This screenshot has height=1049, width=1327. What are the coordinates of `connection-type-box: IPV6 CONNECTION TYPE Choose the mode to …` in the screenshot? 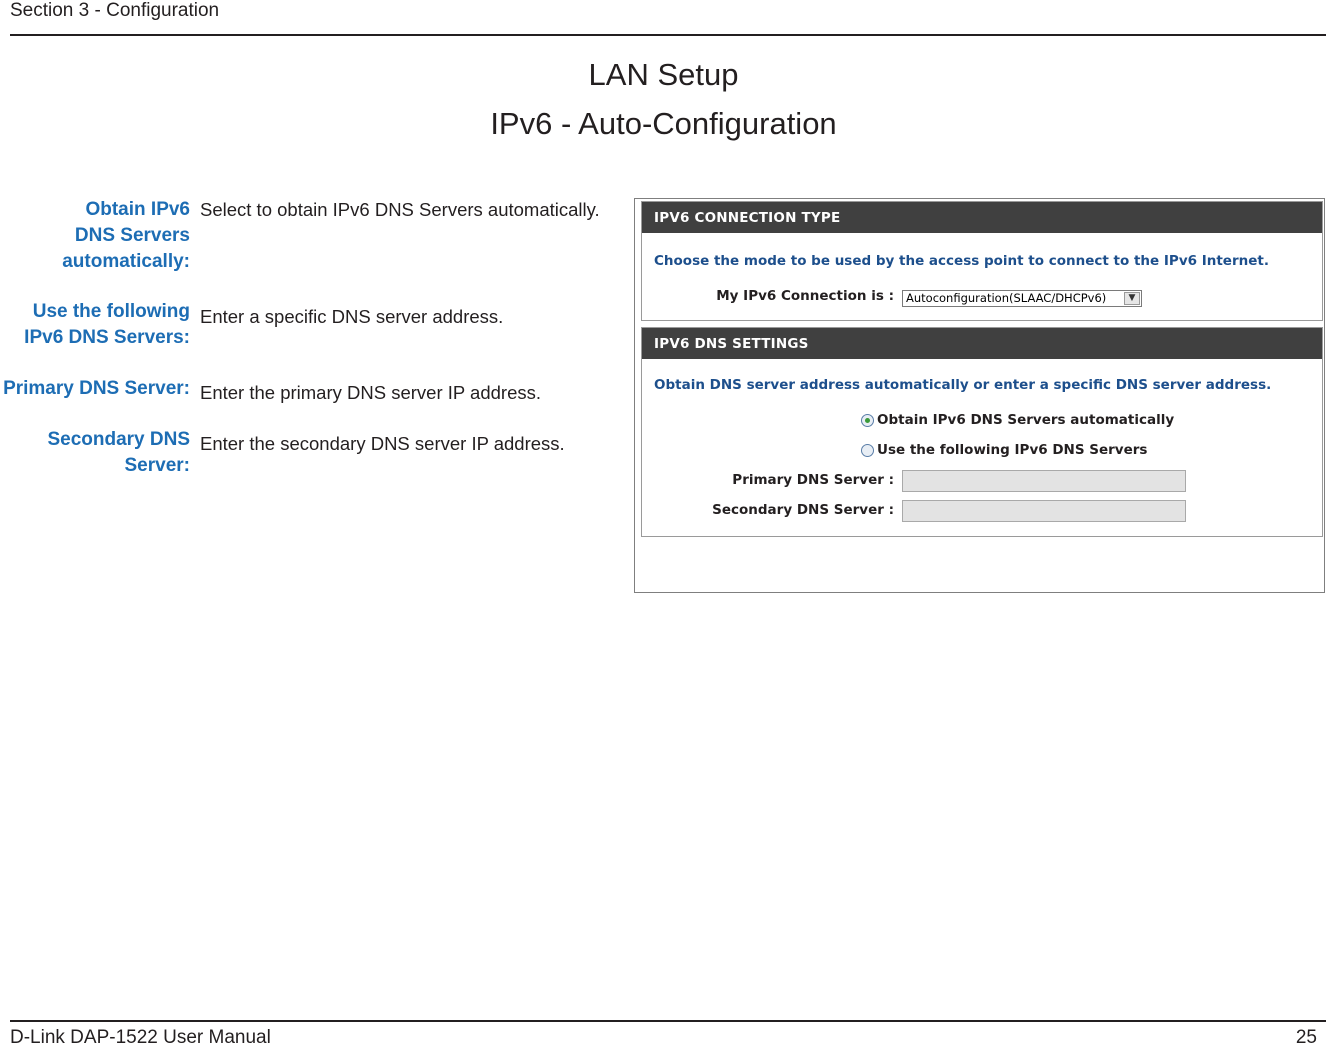 It's located at (982, 261).